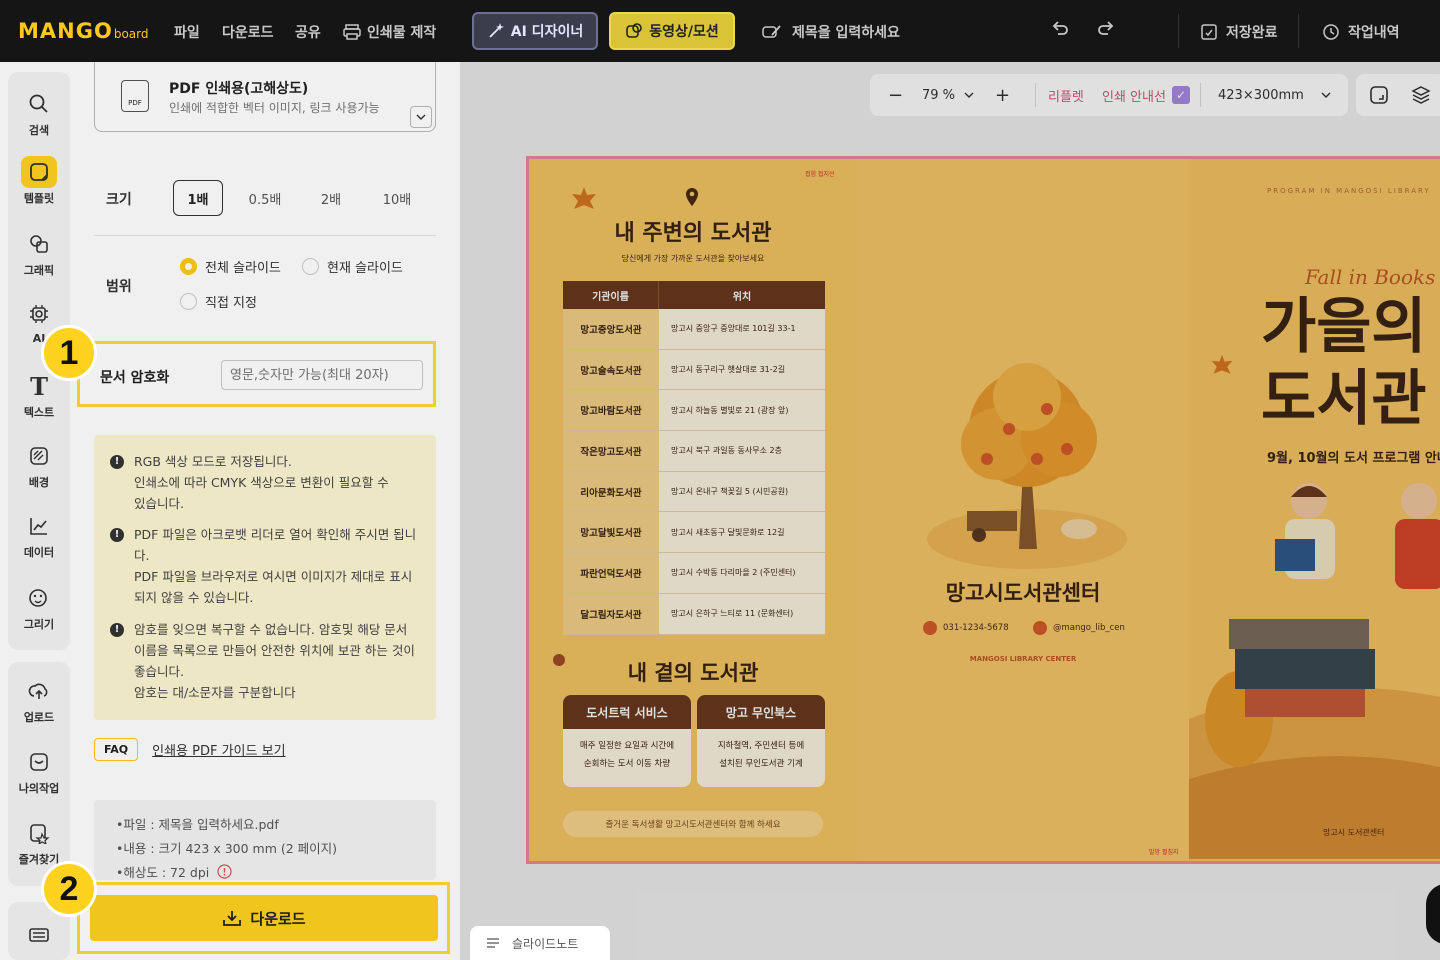 This screenshot has width=1440, height=960. I want to click on library-name: 망고술속도서관, so click(611, 369).